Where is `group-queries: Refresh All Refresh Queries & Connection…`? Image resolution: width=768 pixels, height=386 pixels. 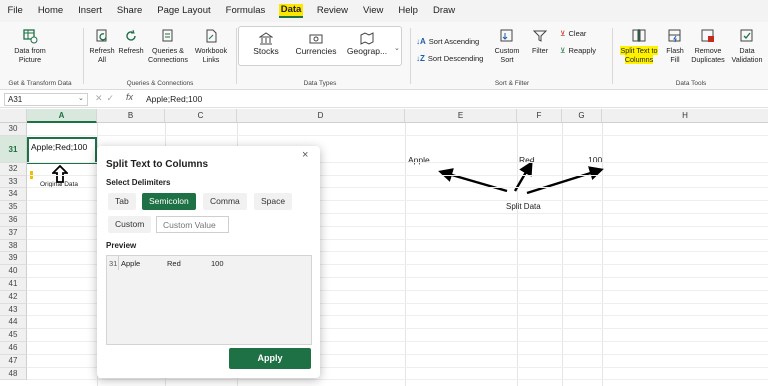 group-queries: Refresh All Refresh Queries & Connection… is located at coordinates (160, 56).